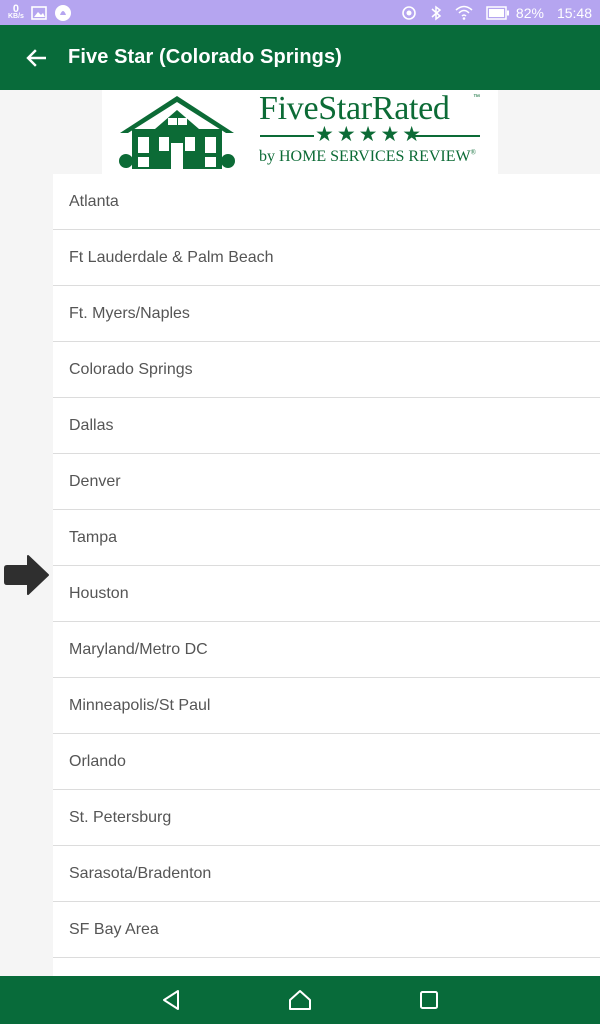 Image resolution: width=600 pixels, height=1024 pixels. I want to click on arrow-left-icon, so click(36, 57).